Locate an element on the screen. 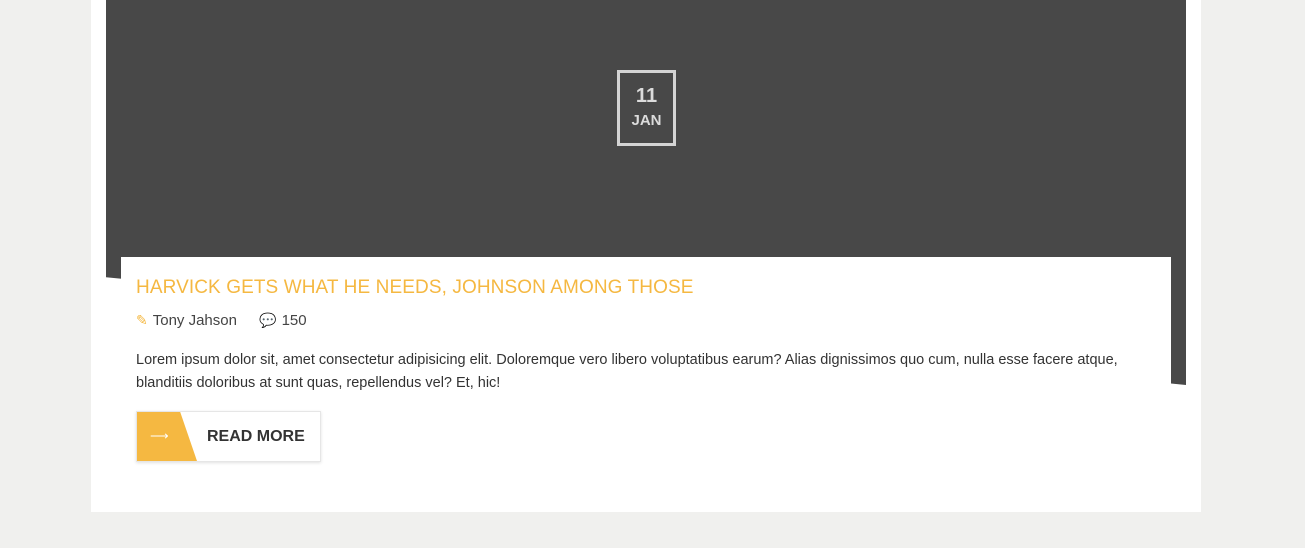 The width and height of the screenshot is (1305, 548). post-date-badge: 11 JAN is located at coordinates (646, 108).